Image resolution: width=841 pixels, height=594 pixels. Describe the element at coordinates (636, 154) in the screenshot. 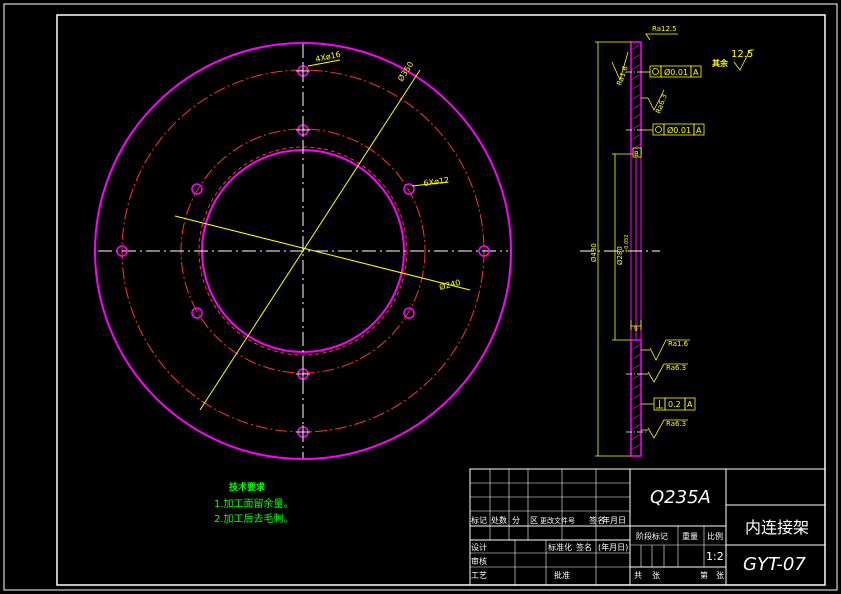

I see `datum-b: B` at that location.